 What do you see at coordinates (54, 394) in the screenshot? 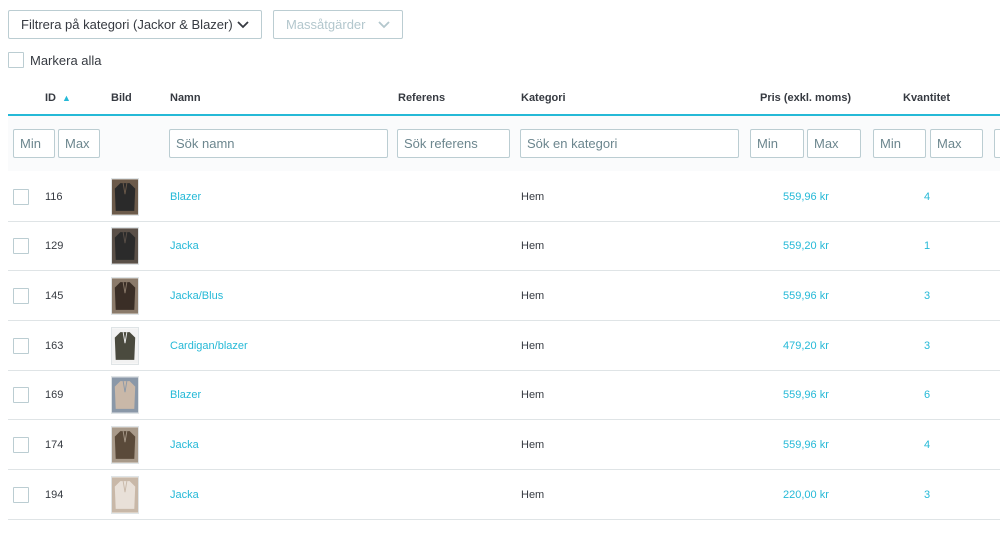
I see `row-id: 169` at bounding box center [54, 394].